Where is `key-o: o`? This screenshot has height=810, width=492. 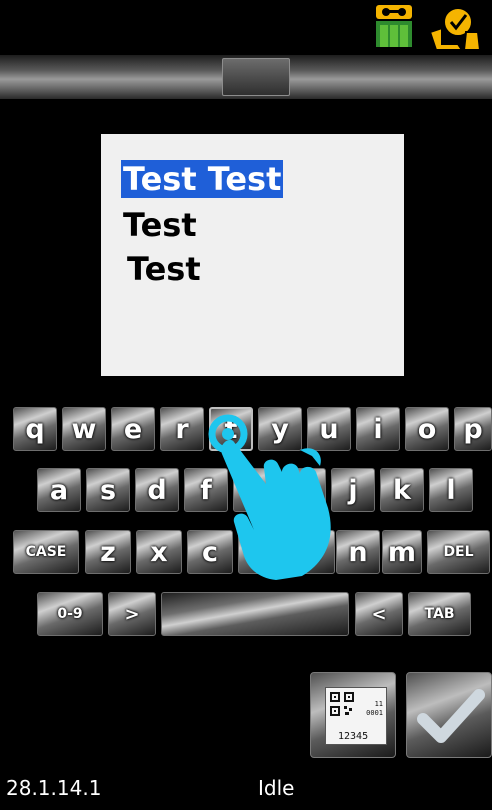 key-o: o is located at coordinates (427, 429).